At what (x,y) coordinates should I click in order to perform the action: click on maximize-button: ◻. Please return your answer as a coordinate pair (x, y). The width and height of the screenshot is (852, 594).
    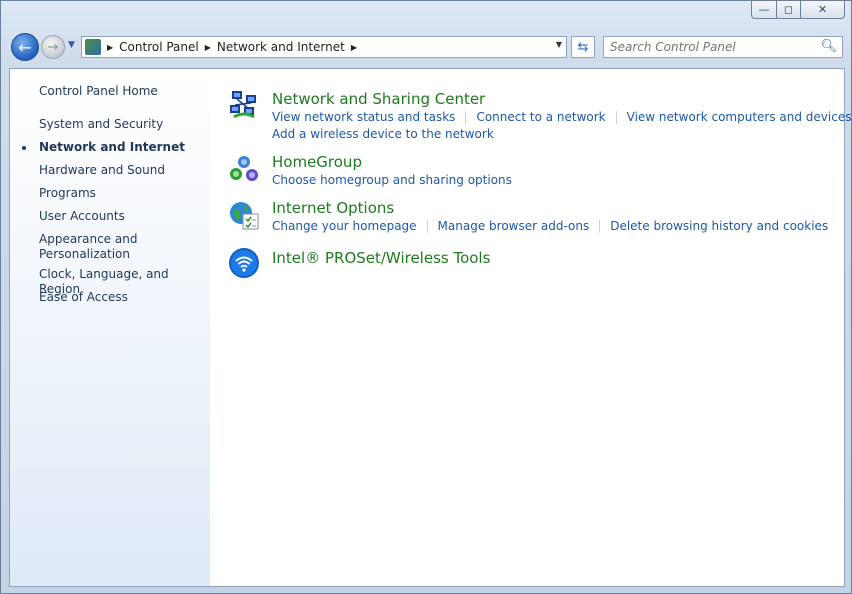
    Looking at the image, I should click on (789, 10).